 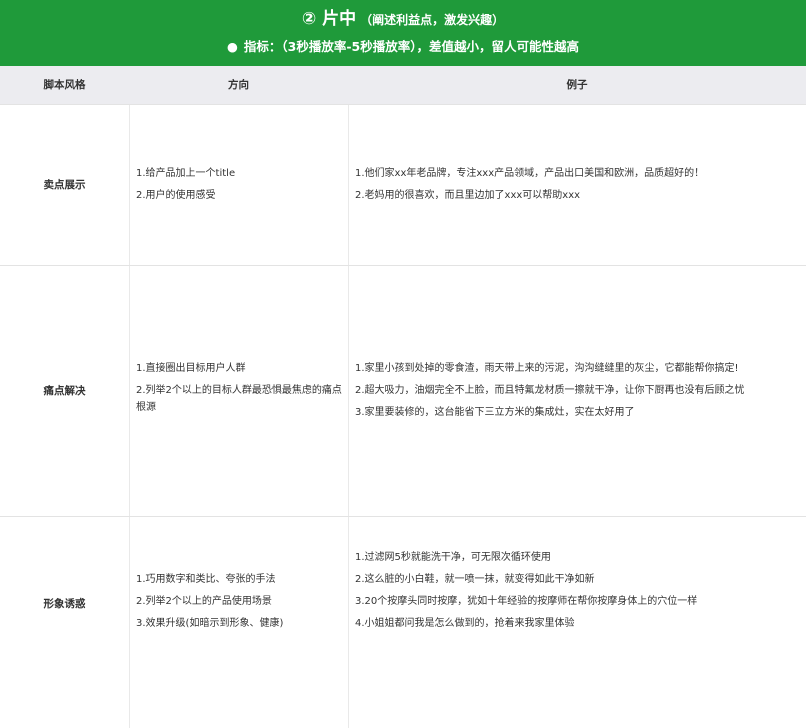 I want to click on section-title: ② 片中 （阐述利益点，激发兴趣）, so click(x=403, y=19).